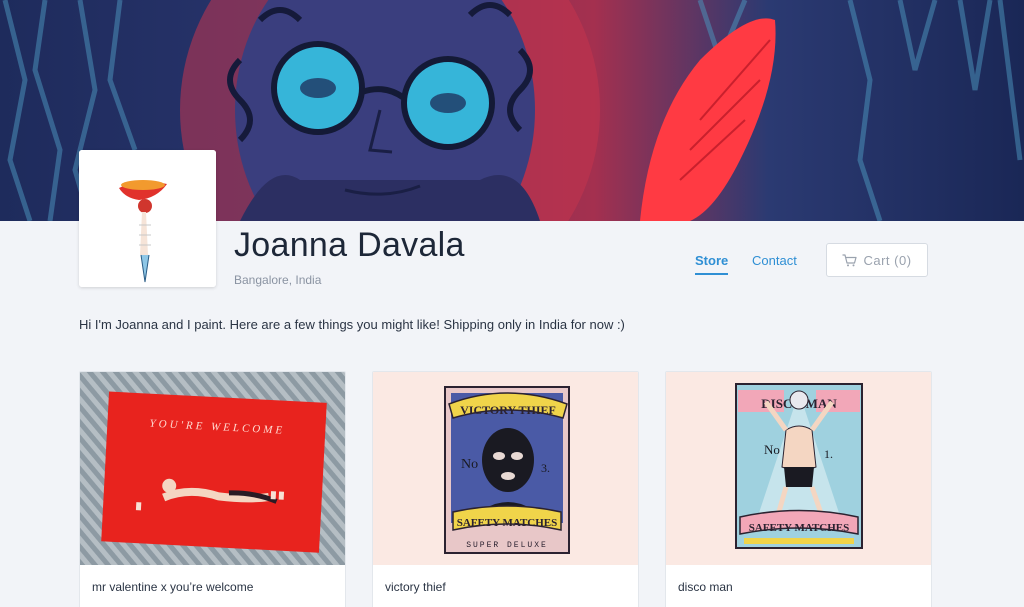 The image size is (1024, 607). Describe the element at coordinates (172, 587) in the screenshot. I see `product-title: mr valentine x you’re welcome` at that location.